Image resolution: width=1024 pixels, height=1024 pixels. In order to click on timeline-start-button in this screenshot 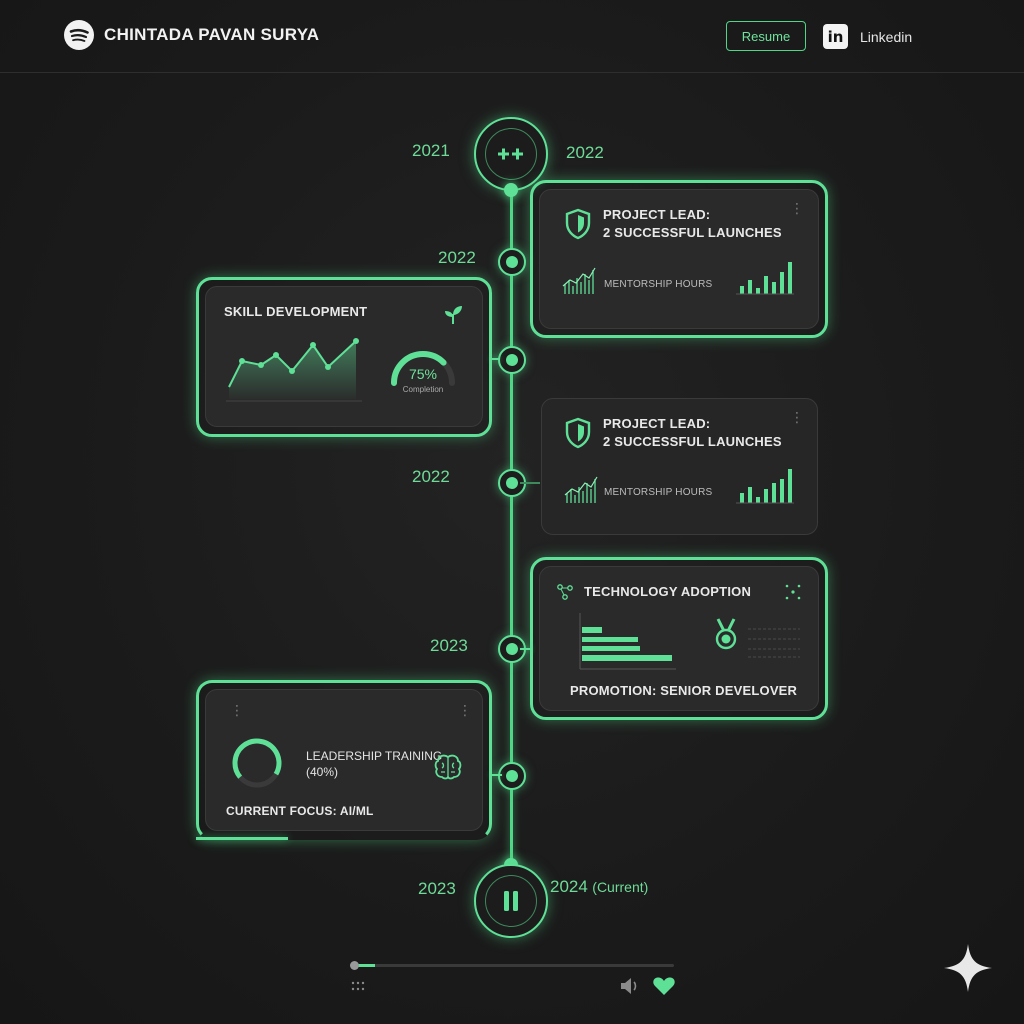, I will do `click(511, 154)`.